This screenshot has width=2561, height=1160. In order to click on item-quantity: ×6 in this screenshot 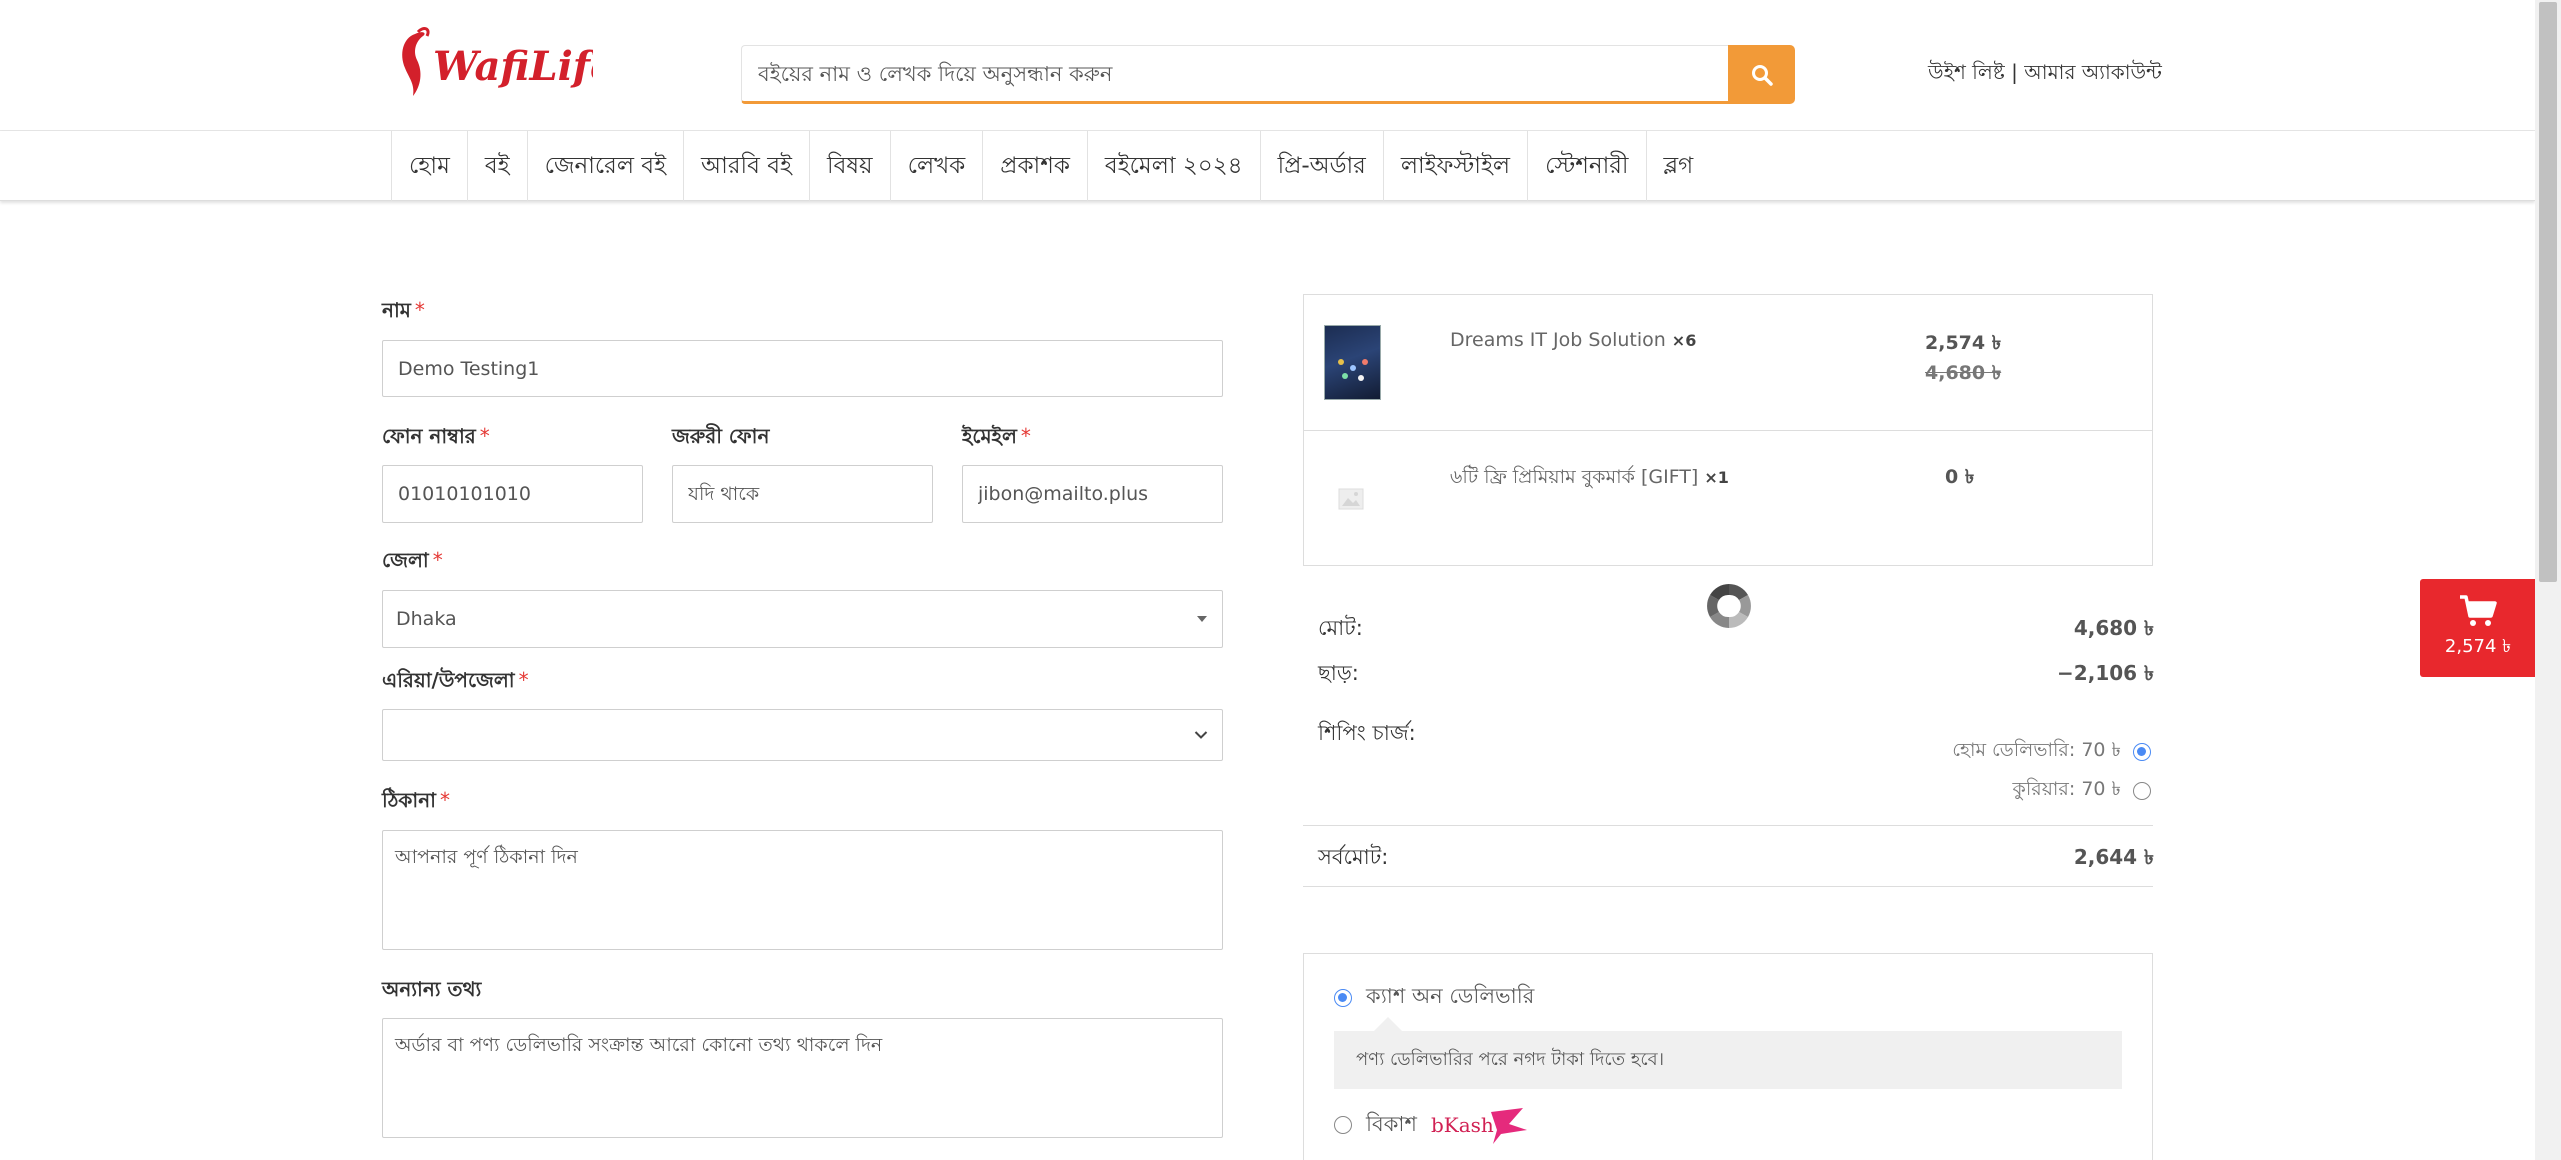, I will do `click(1684, 340)`.